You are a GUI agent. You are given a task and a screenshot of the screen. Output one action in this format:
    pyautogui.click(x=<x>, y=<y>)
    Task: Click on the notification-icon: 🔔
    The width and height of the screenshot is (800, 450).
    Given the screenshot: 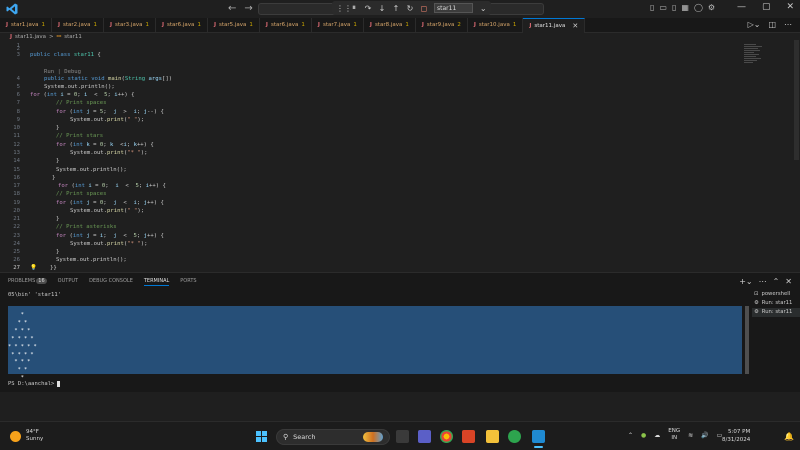 What is the action you would take?
    pyautogui.click(x=789, y=436)
    